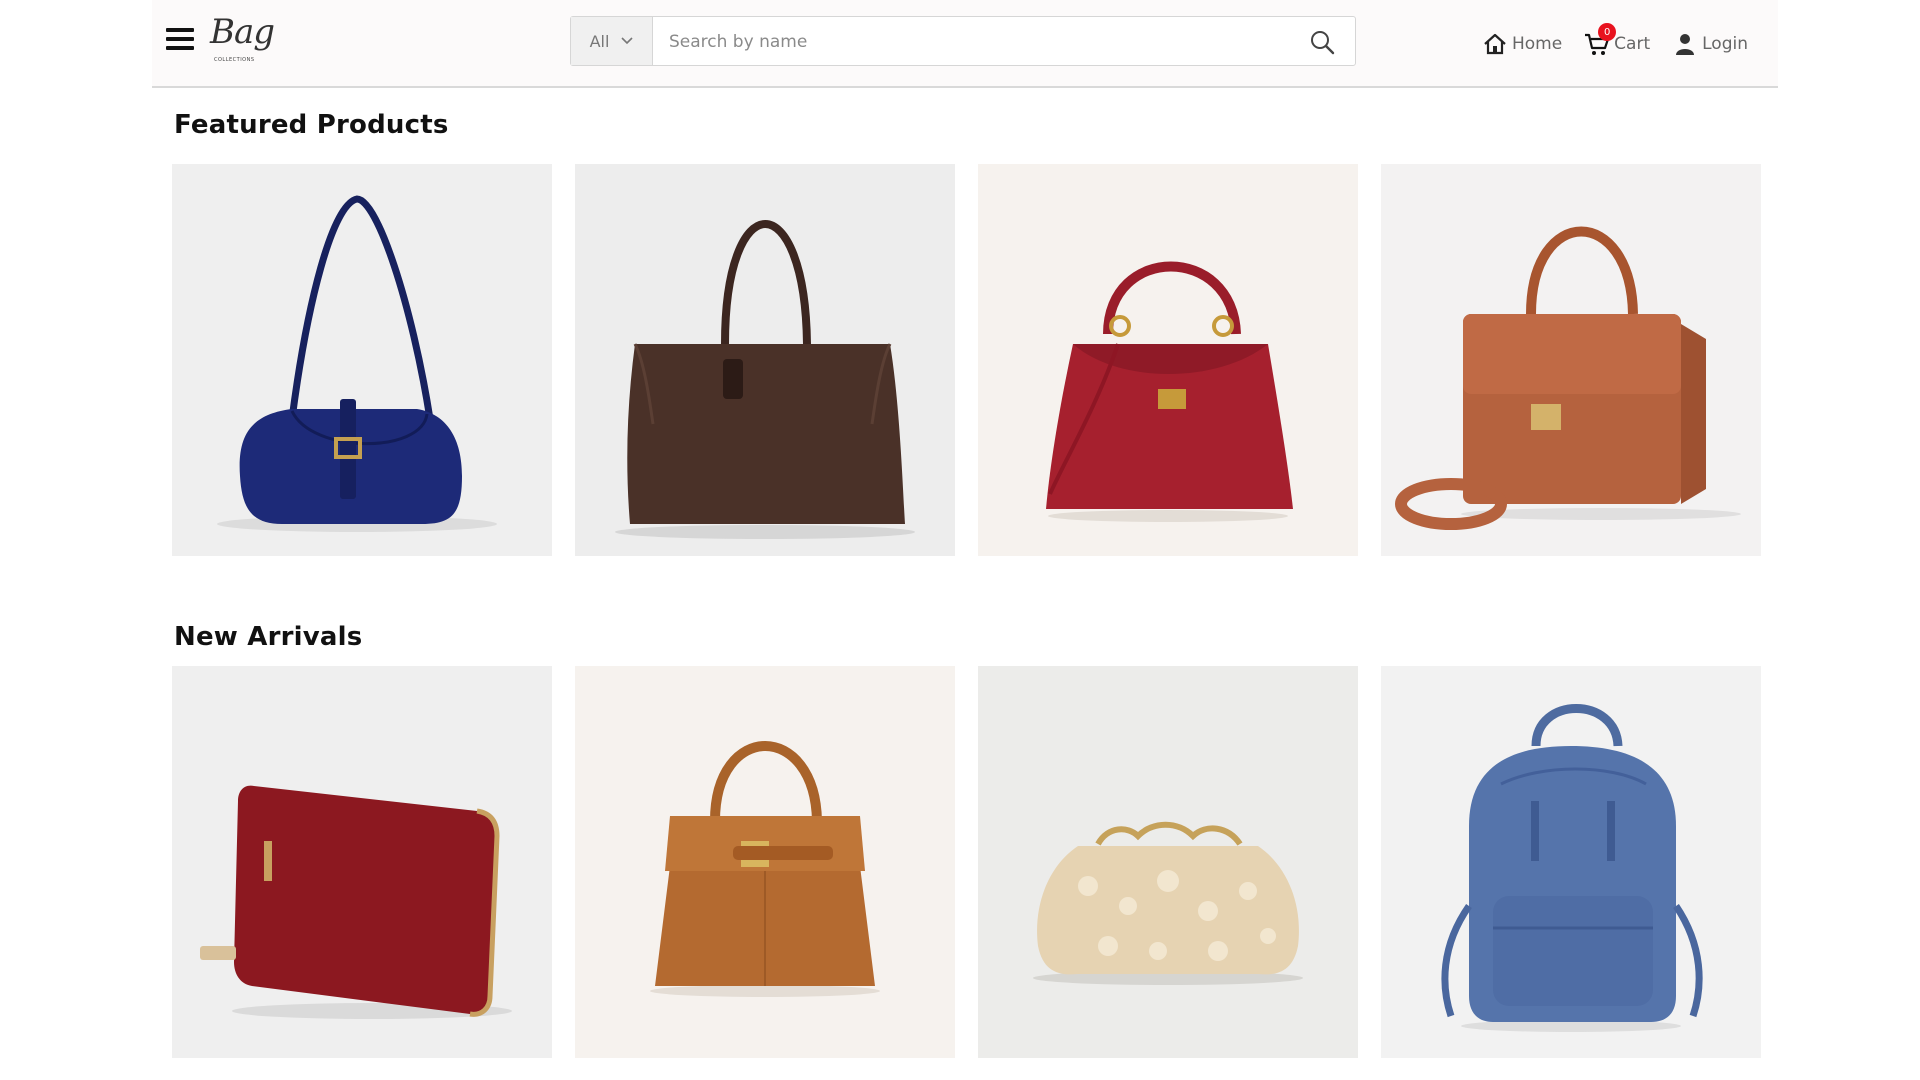 The height and width of the screenshot is (1080, 1920). I want to click on brown-tote-bag-icon, so click(765, 360).